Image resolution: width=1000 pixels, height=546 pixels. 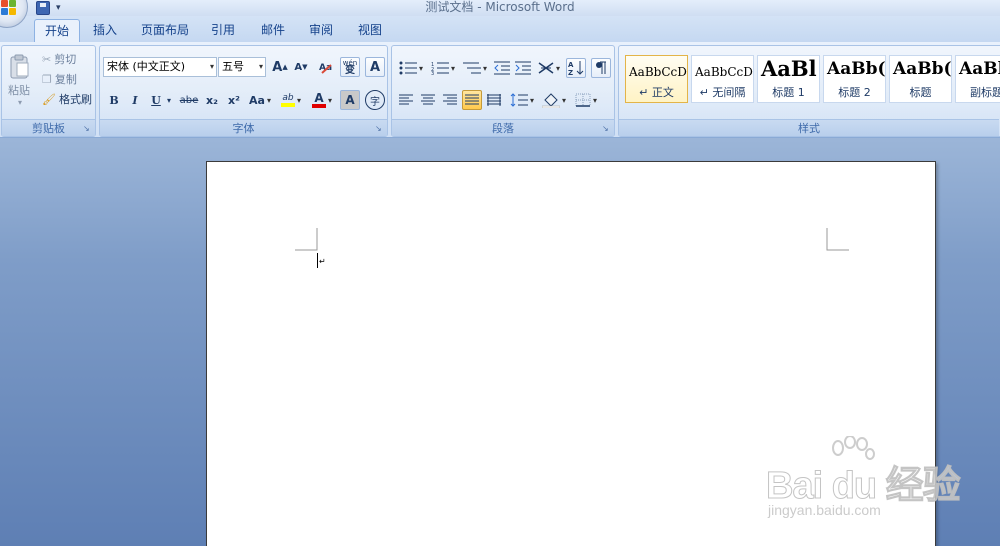 What do you see at coordinates (722, 79) in the screenshot?
I see `style-no-spacing: AaBbCcDc ↵ 无间隔` at bounding box center [722, 79].